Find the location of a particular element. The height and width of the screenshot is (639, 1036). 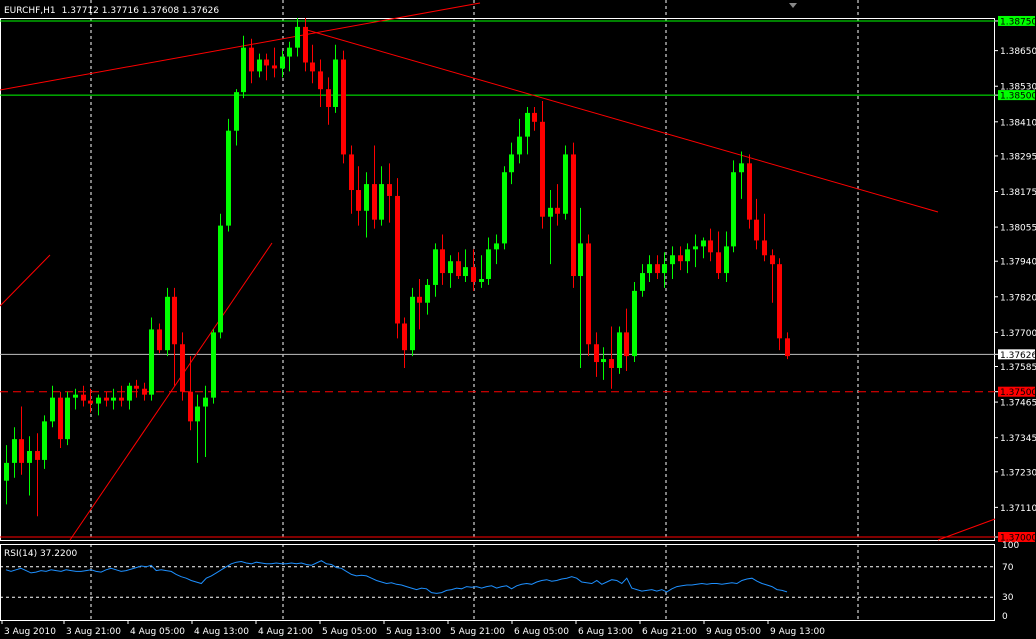

time-label: 5 Aug 21:00 is located at coordinates (477, 632).